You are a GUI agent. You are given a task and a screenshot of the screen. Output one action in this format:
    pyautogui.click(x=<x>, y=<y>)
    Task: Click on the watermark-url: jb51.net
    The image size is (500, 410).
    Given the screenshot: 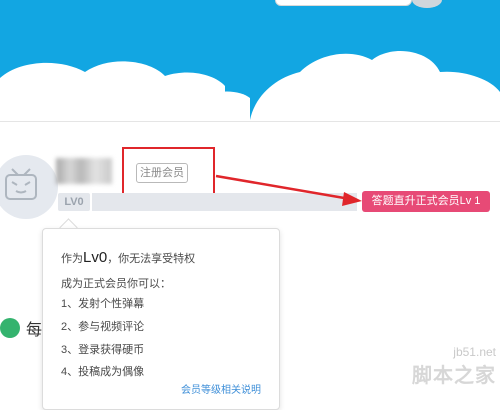 What is the action you would take?
    pyautogui.click(x=474, y=352)
    